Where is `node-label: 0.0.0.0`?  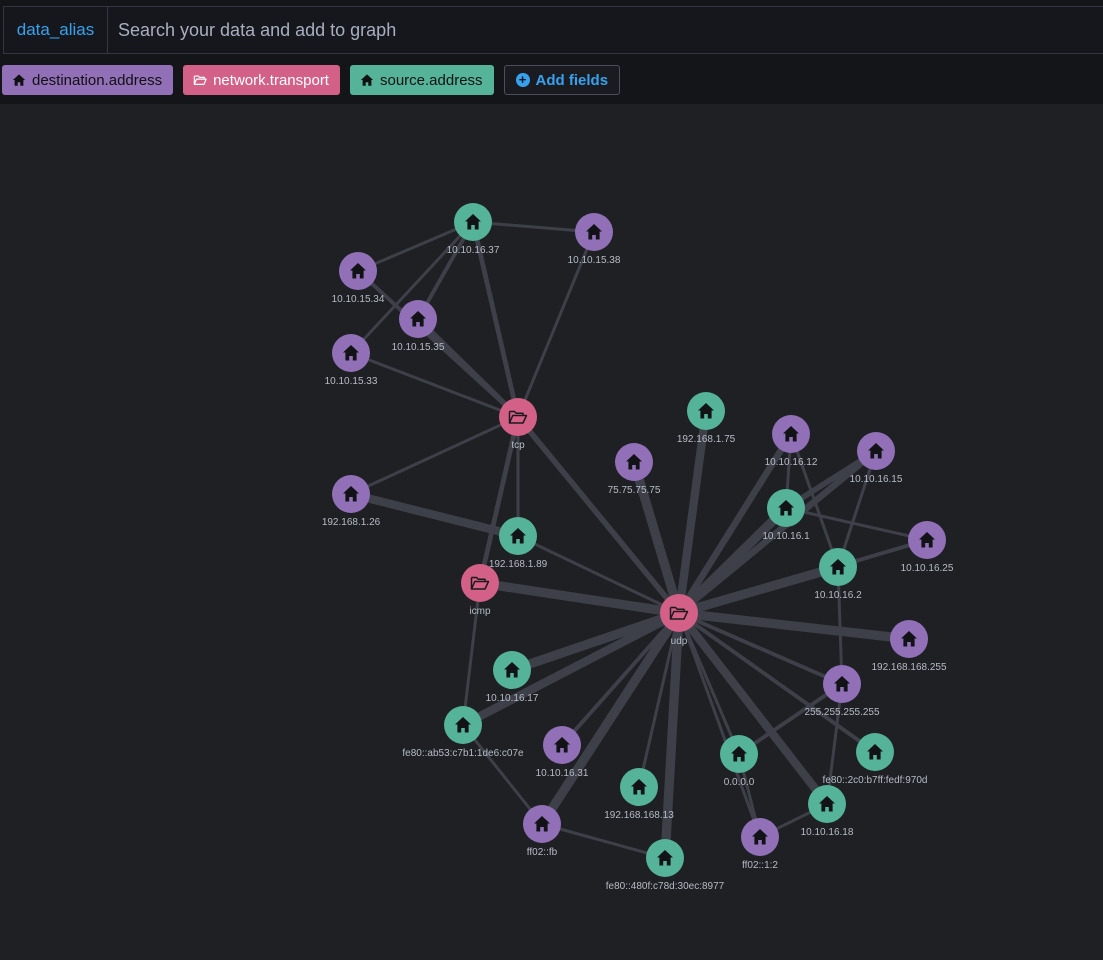 node-label: 0.0.0.0 is located at coordinates (739, 782).